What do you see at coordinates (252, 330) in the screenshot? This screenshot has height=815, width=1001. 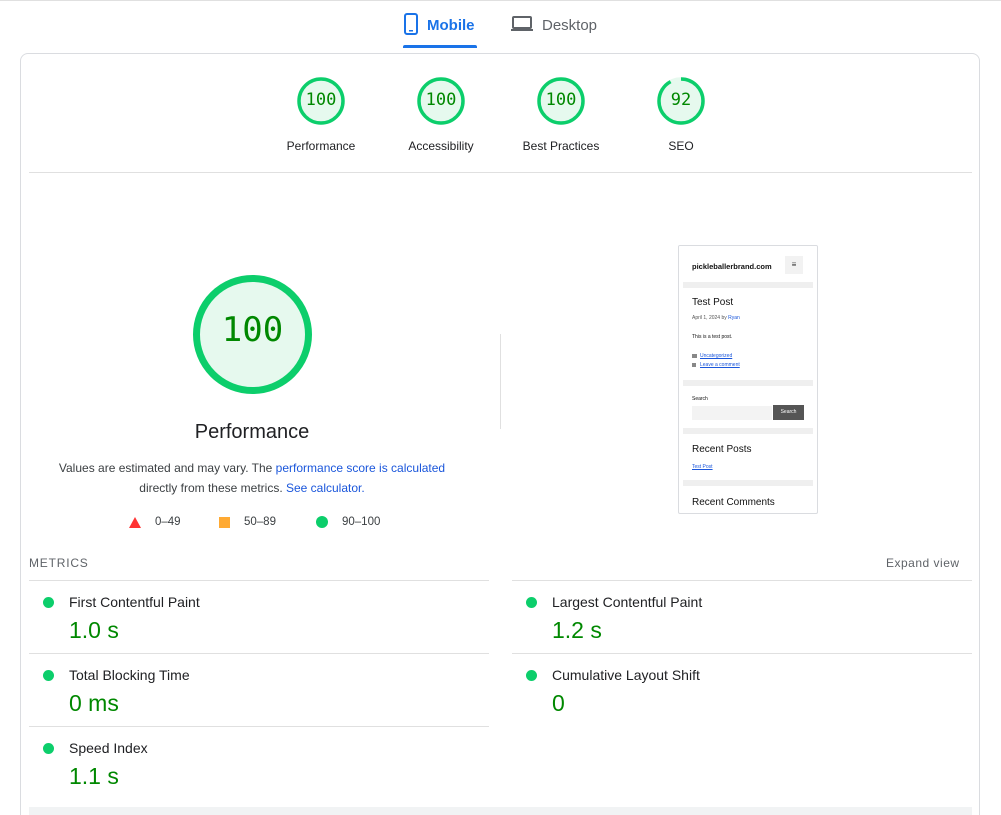 I see `performance-score: 100` at bounding box center [252, 330].